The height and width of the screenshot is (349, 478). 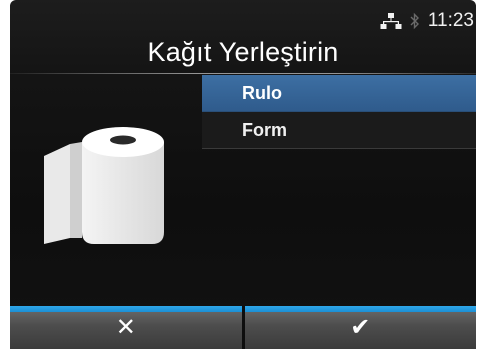 I want to click on page-title: Kağıt Yerleştirin, so click(x=243, y=52).